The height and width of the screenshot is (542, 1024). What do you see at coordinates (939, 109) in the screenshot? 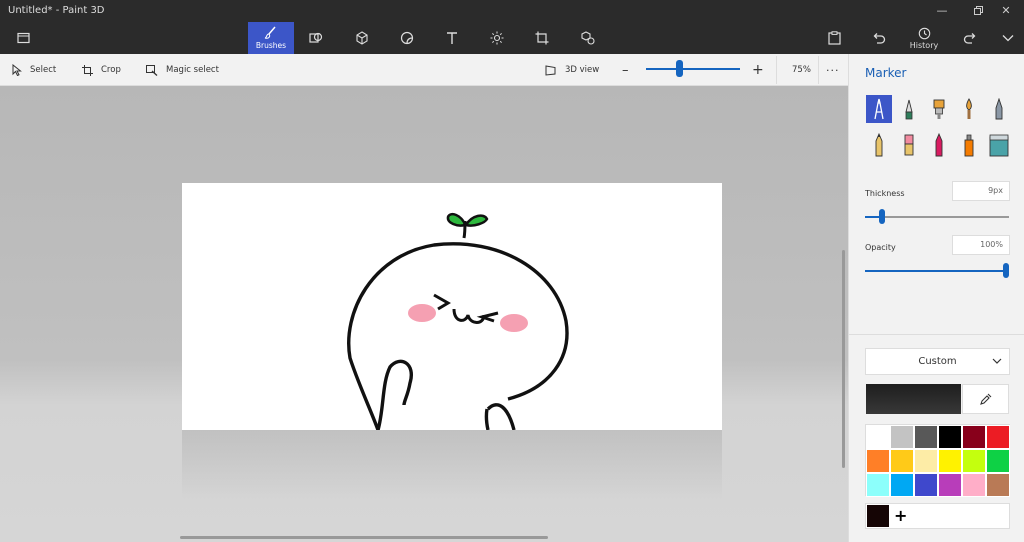
I see `brush-oil` at bounding box center [939, 109].